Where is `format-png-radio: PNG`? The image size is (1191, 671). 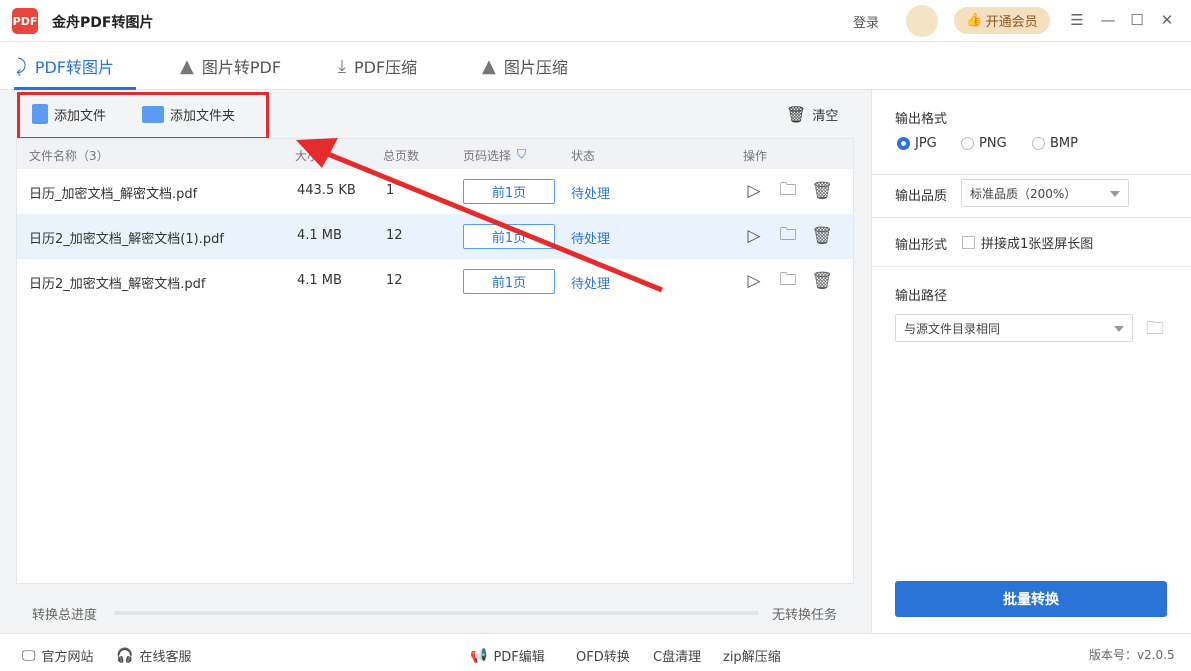
format-png-radio: PNG is located at coordinates (984, 143).